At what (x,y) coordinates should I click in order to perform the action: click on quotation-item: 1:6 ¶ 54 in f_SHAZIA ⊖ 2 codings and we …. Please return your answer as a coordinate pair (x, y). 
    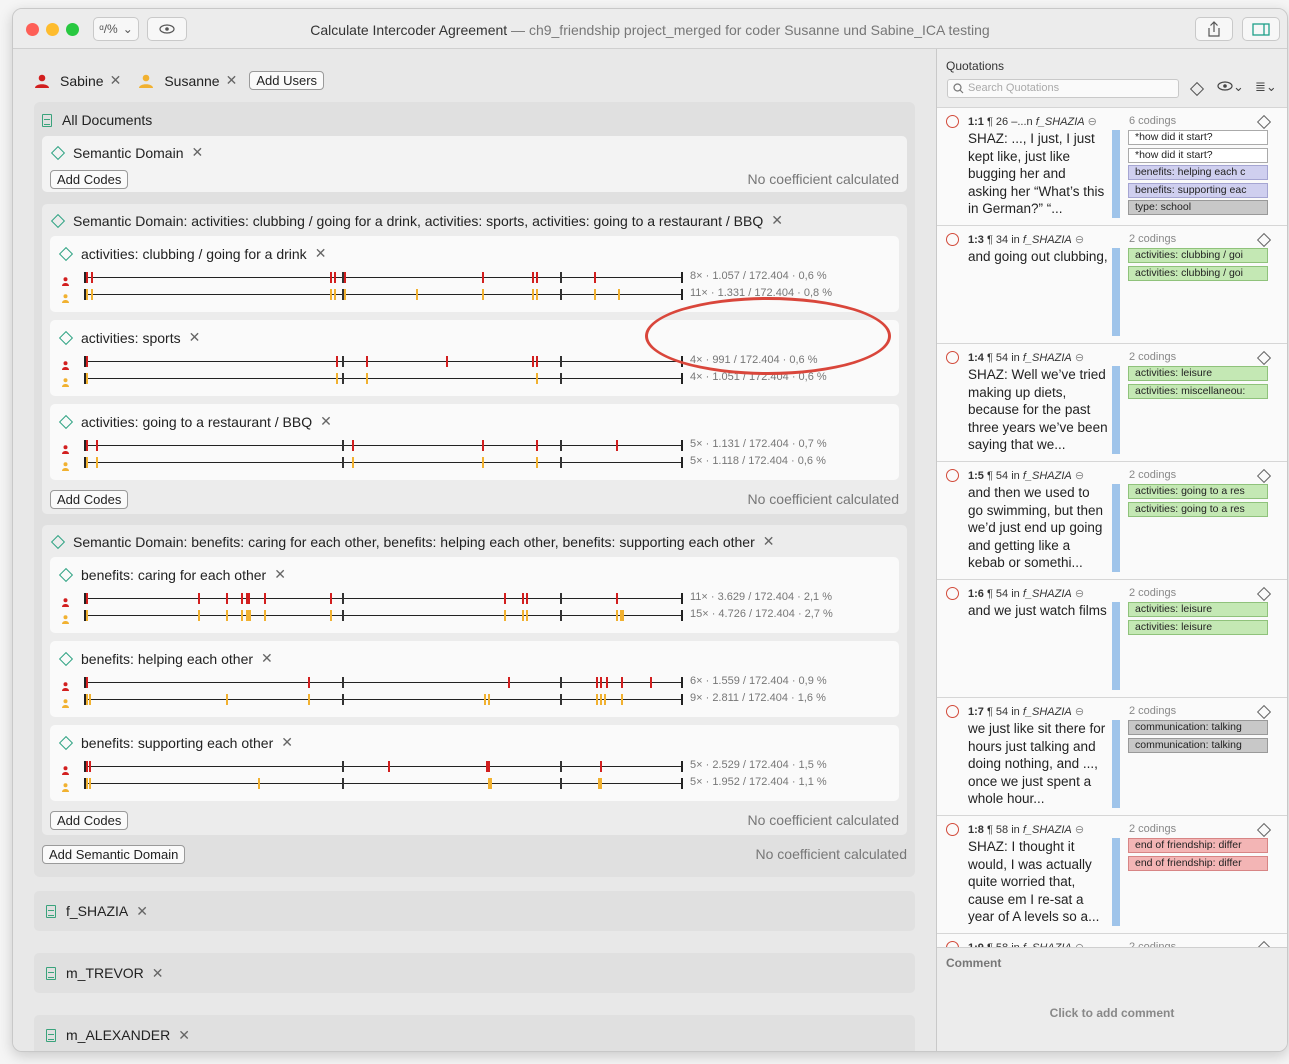
    Looking at the image, I should click on (1112, 639).